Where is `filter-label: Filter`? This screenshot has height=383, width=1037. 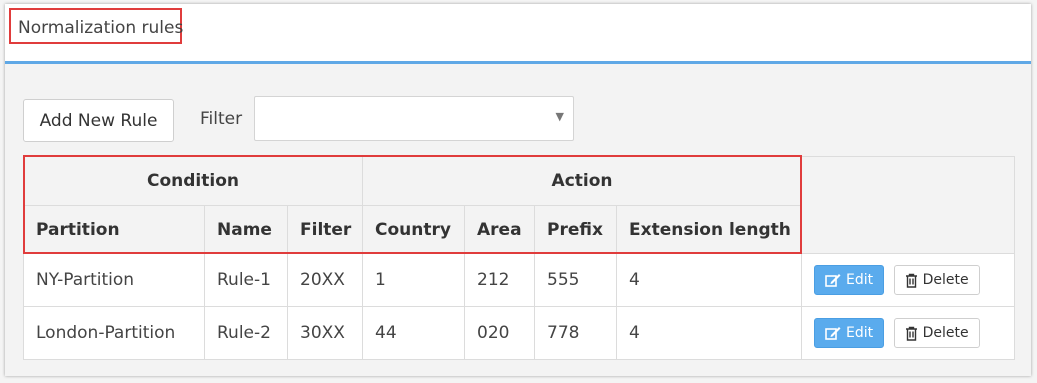
filter-label: Filter is located at coordinates (221, 119).